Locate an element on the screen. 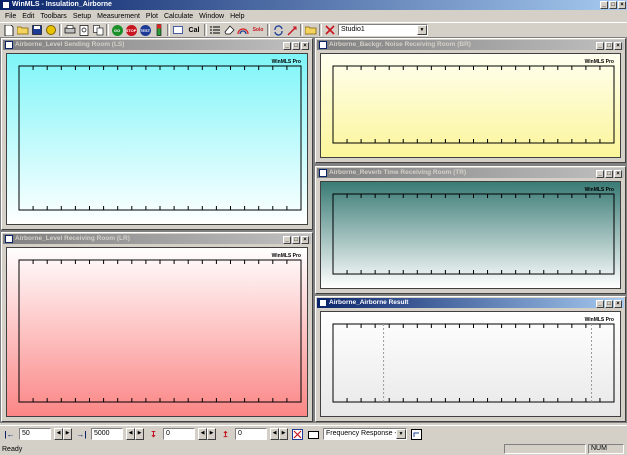 Image resolution: width=627 pixels, height=455 pixels. menu-file: File is located at coordinates (10, 16).